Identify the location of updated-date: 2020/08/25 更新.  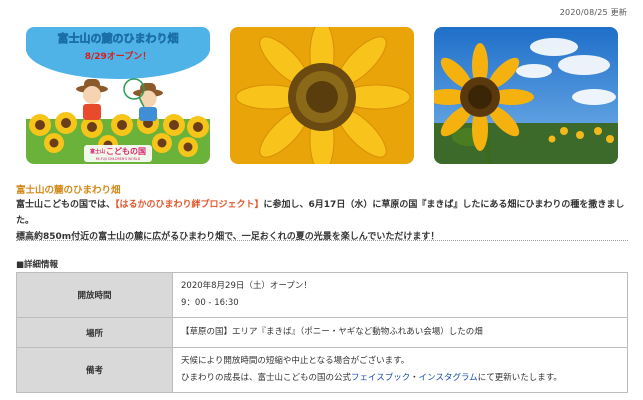
(593, 12).